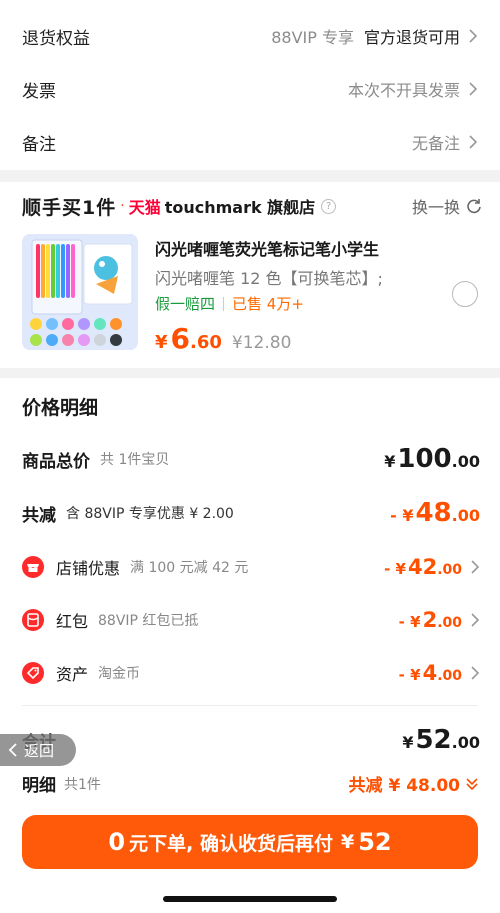 This screenshot has width=500, height=913. Describe the element at coordinates (150, 514) in the screenshot. I see `vip-discount-note: 含 88VIP 专享优惠 ¥ 2.00` at that location.